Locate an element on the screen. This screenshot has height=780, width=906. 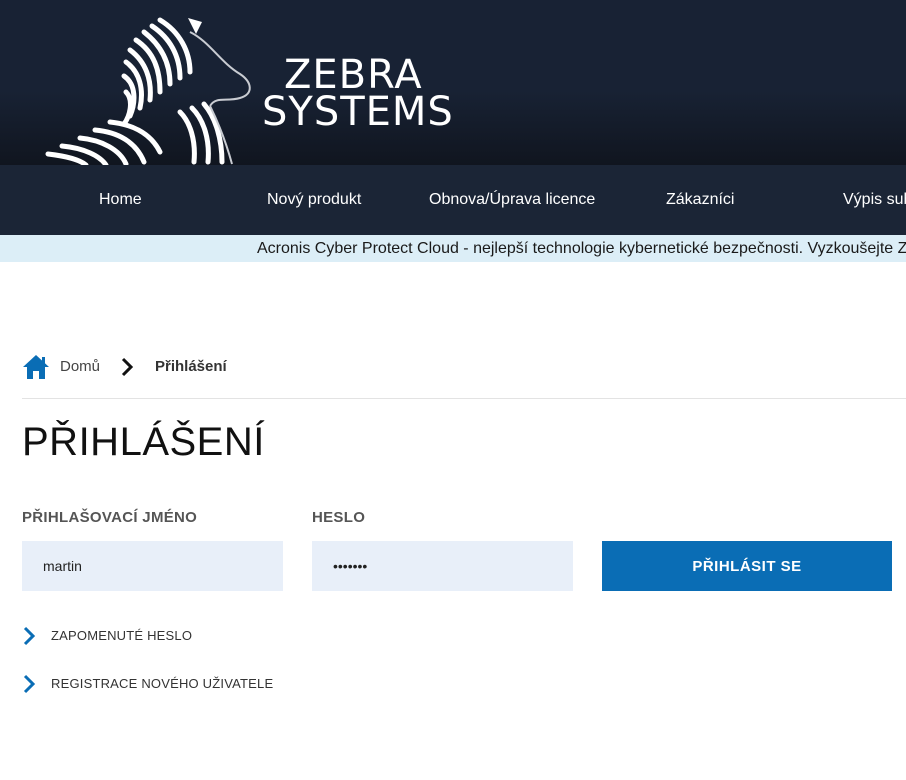
register-user-label: REGISTRACE NOVÉHO UŽIVATELE is located at coordinates (162, 683).